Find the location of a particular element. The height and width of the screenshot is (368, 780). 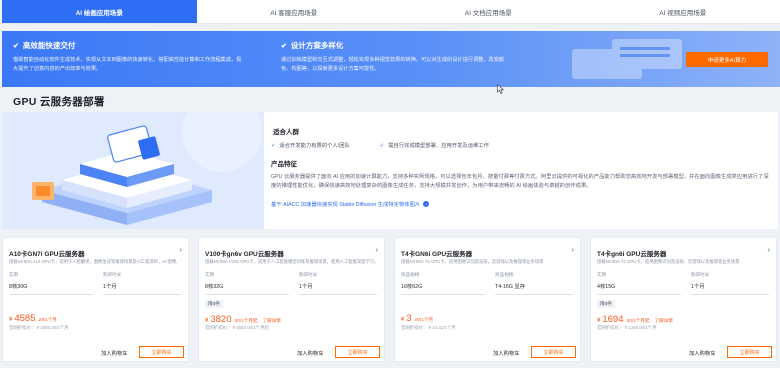

list-item: ✓ 需自行完成模型部署、应用开发及运维工作 is located at coordinates (434, 145).